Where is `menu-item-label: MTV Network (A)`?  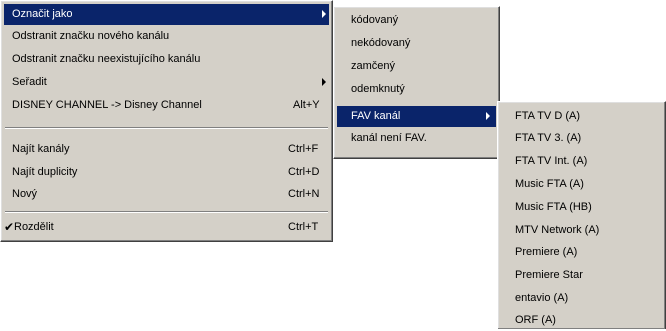 menu-item-label: MTV Network (A) is located at coordinates (557, 230).